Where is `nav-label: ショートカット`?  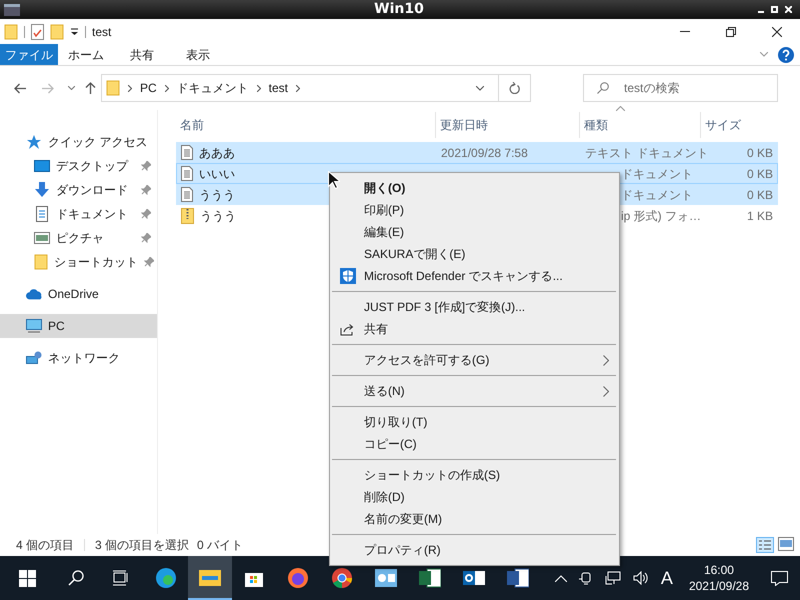 nav-label: ショートカット is located at coordinates (96, 262).